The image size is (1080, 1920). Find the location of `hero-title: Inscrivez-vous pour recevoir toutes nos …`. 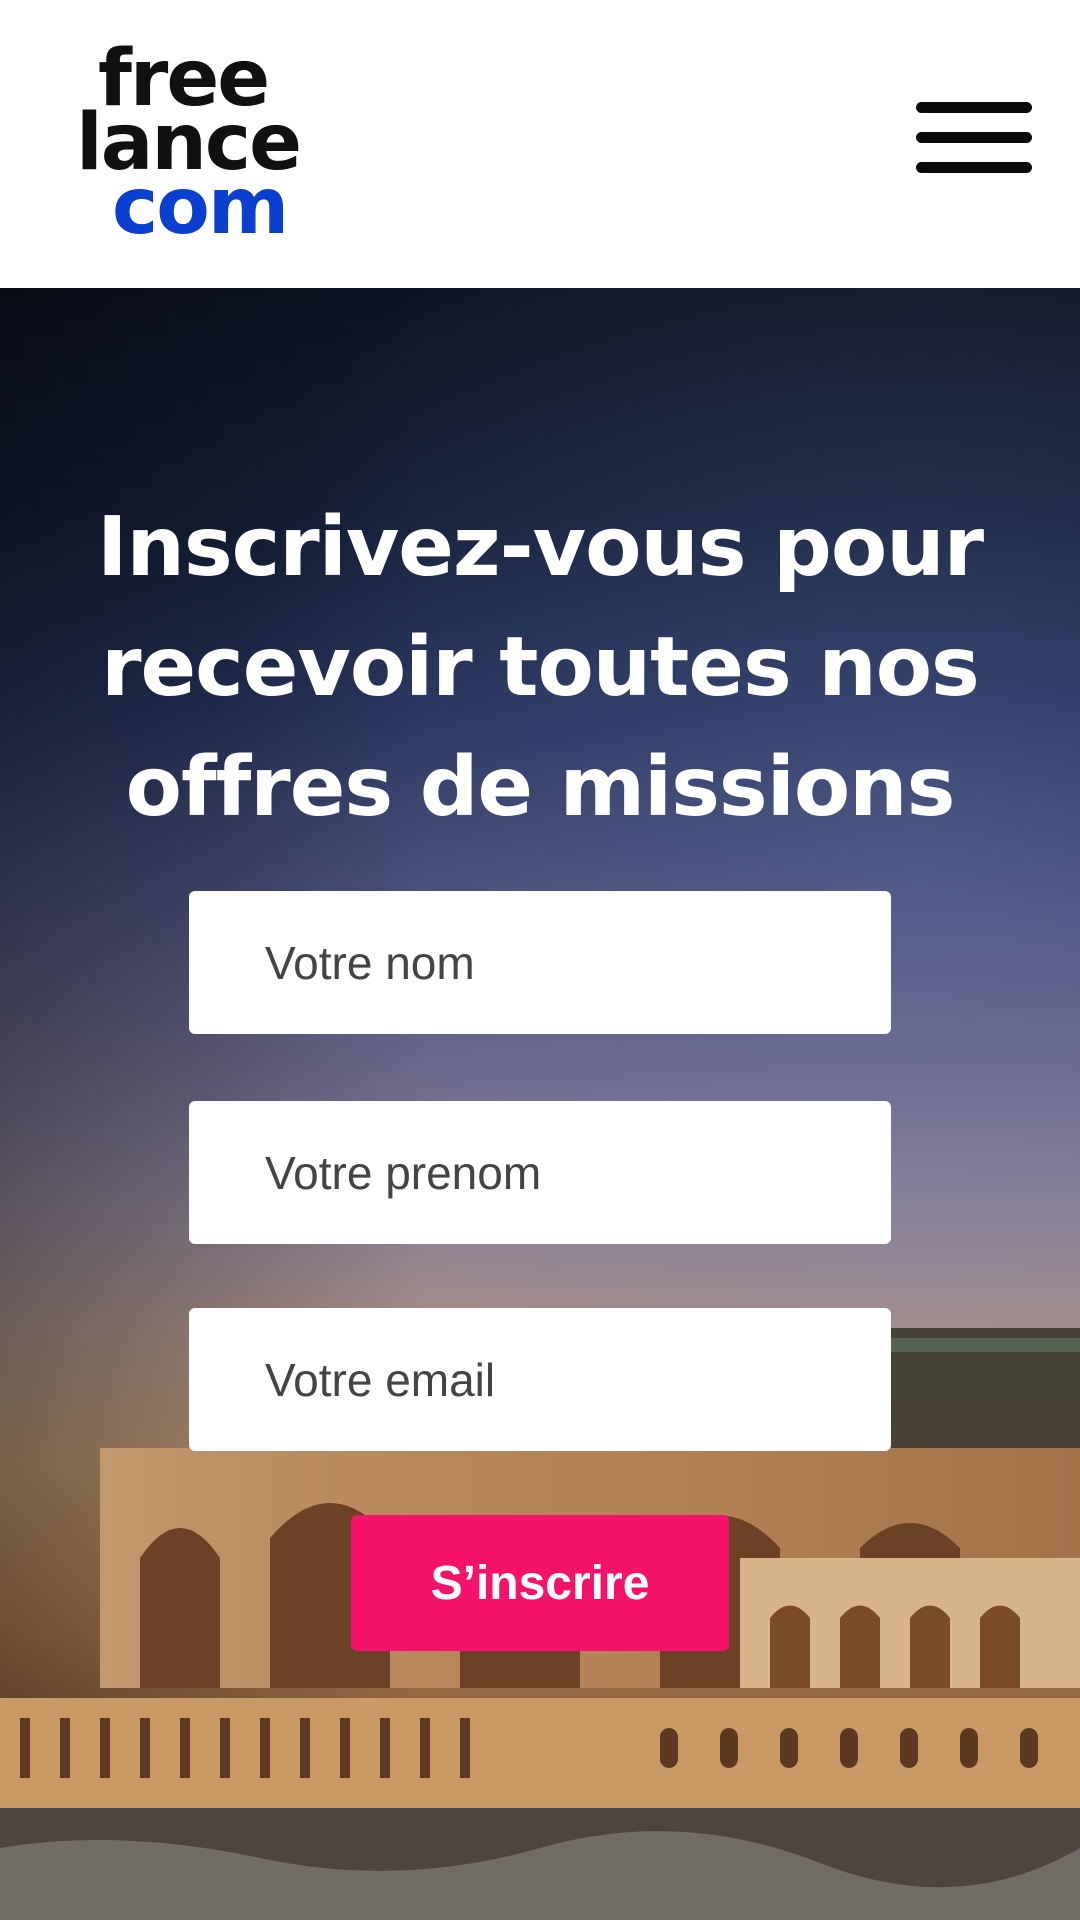

hero-title: Inscrivez-vous pour recevoir toutes nos … is located at coordinates (540, 667).